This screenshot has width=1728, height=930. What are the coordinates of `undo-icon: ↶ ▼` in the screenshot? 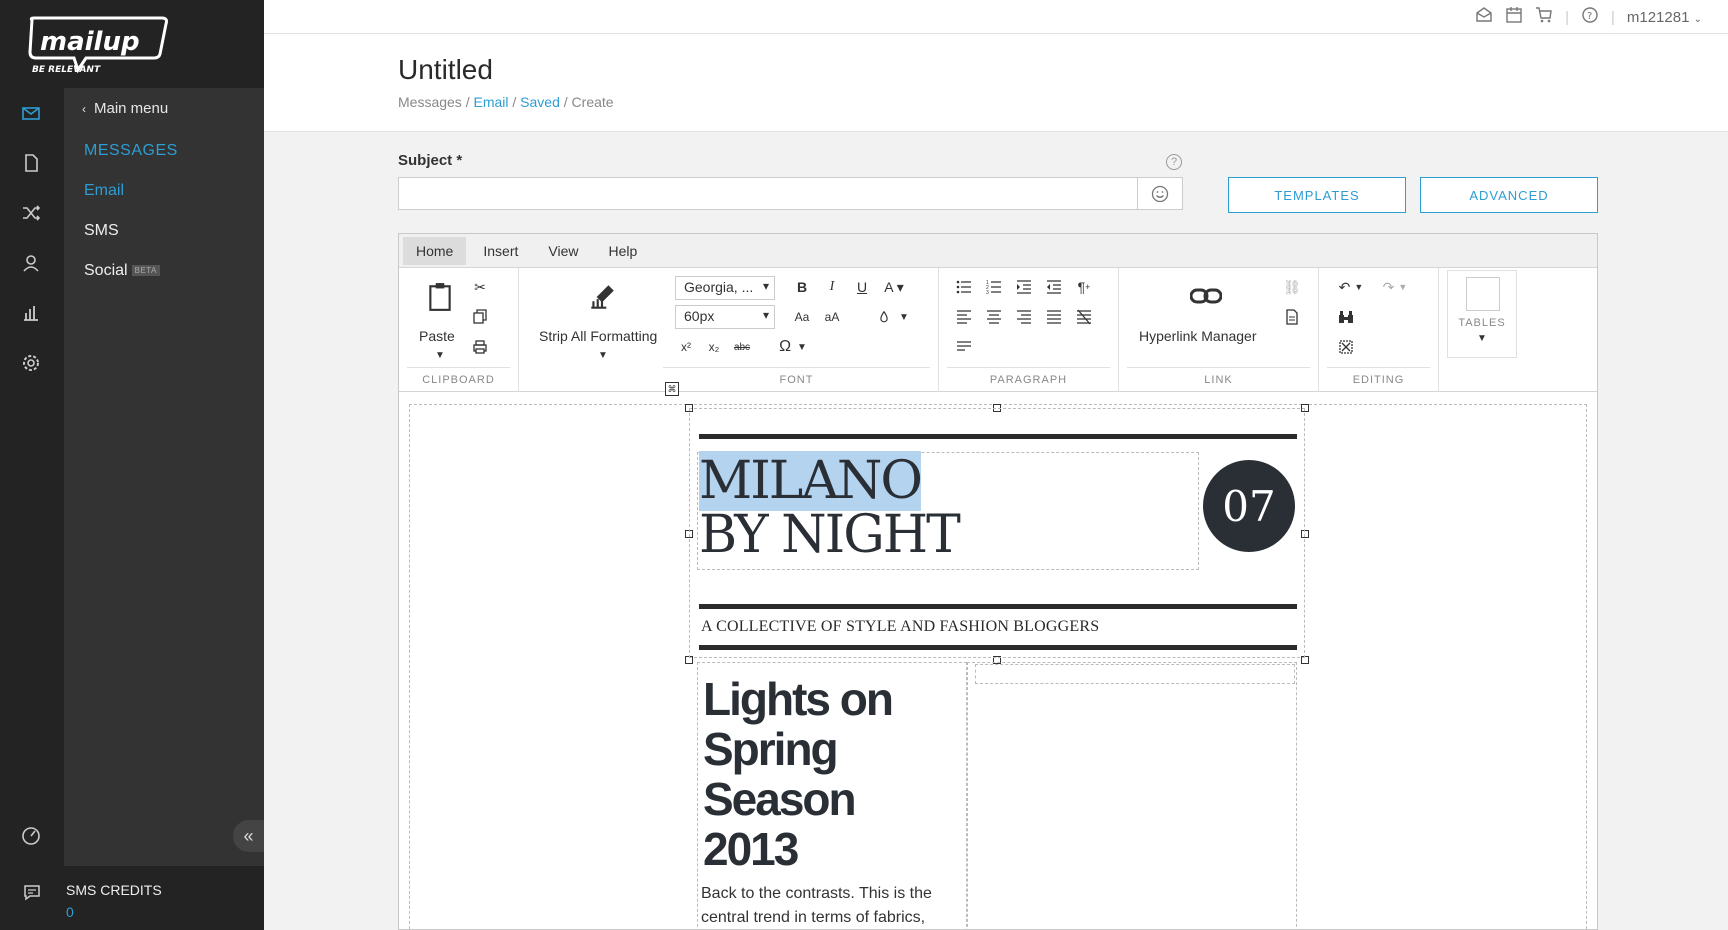 It's located at (1351, 287).